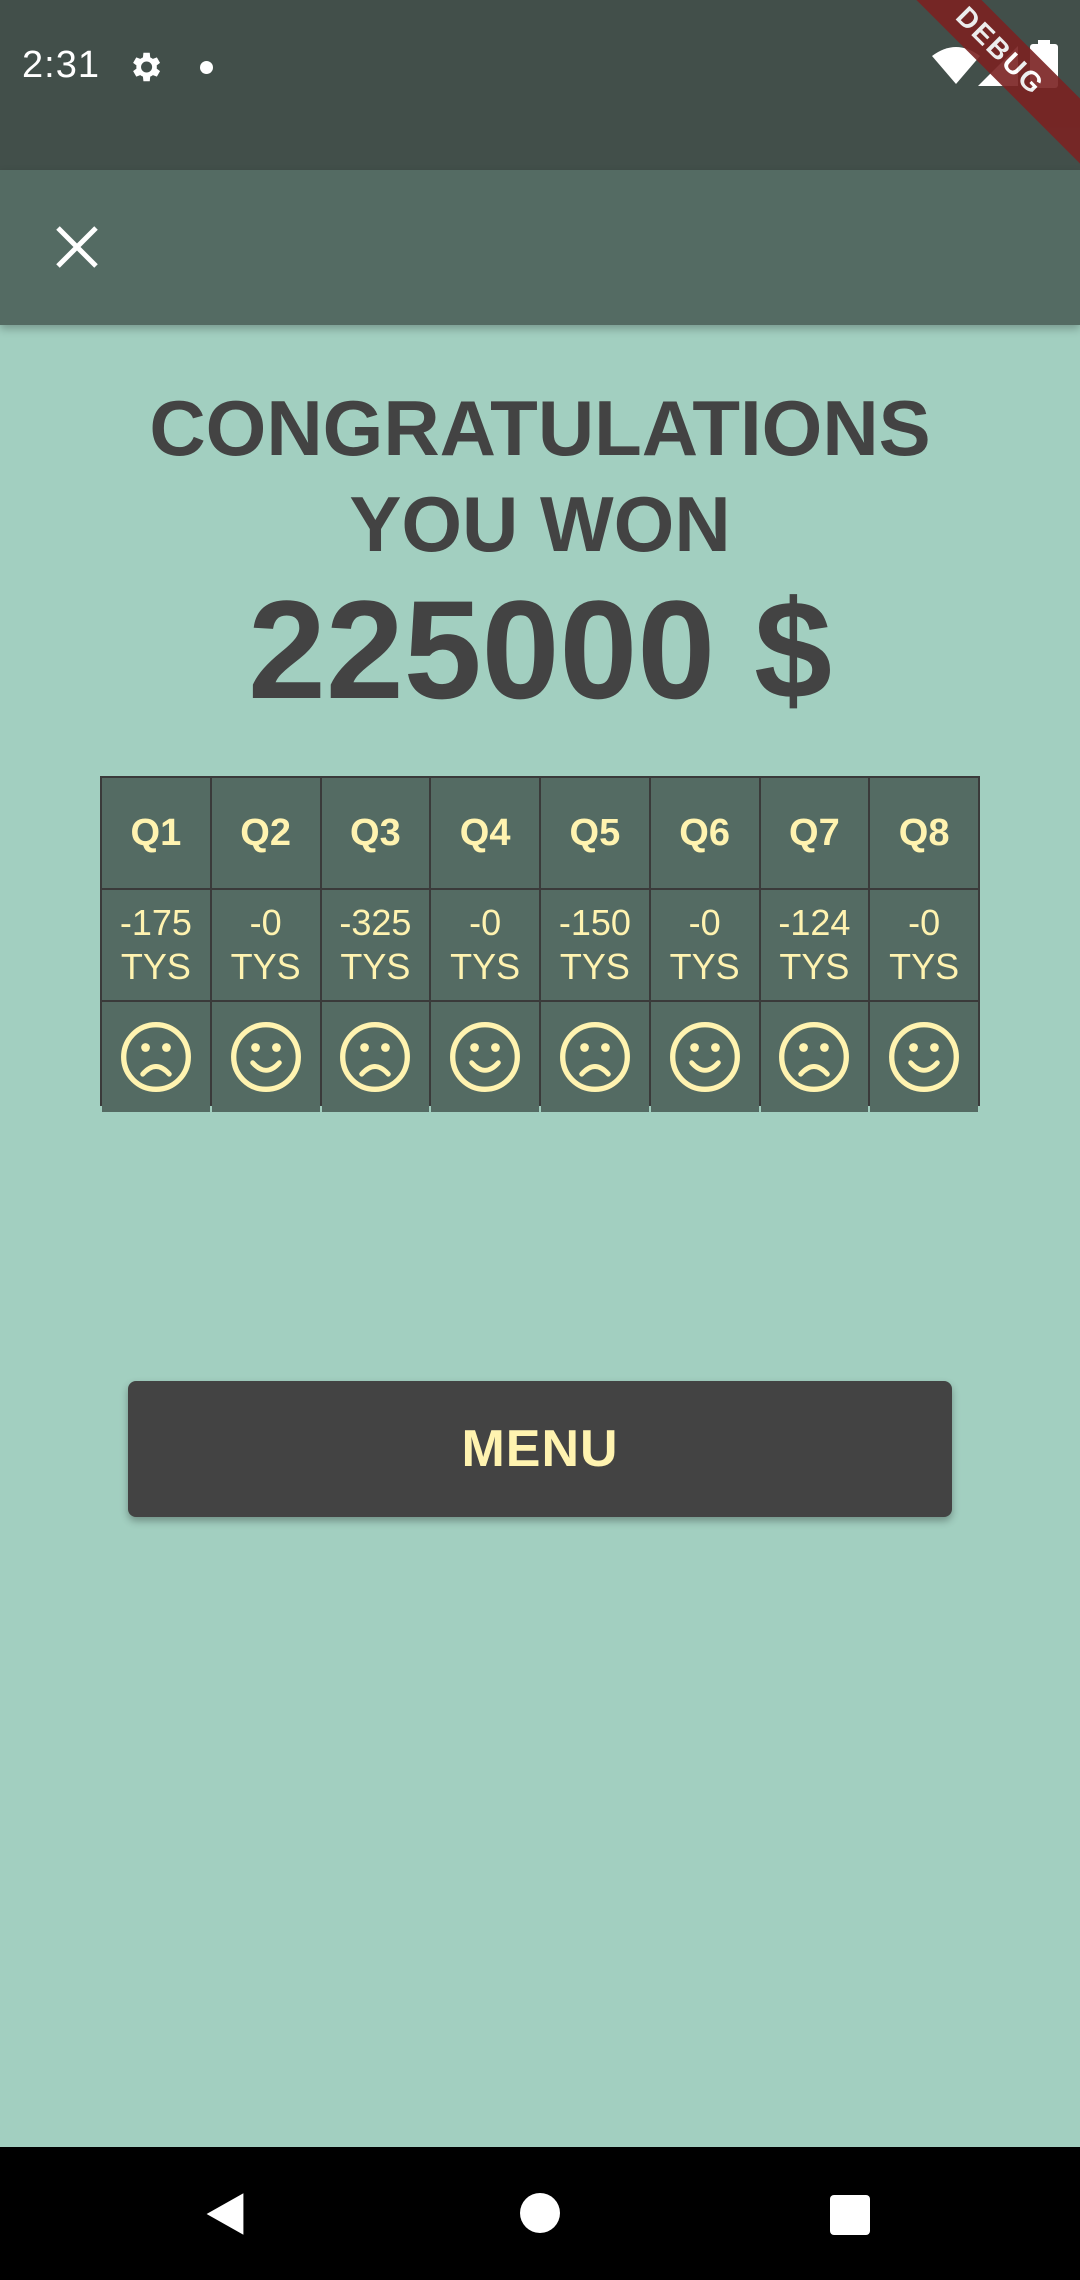 The height and width of the screenshot is (2280, 1080). I want to click on question-header: Q1, so click(156, 833).